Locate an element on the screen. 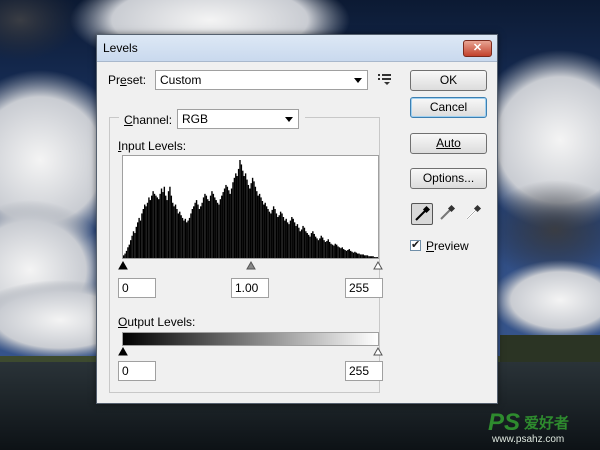 The image size is (600, 450). channel-value: RGB is located at coordinates (195, 119).